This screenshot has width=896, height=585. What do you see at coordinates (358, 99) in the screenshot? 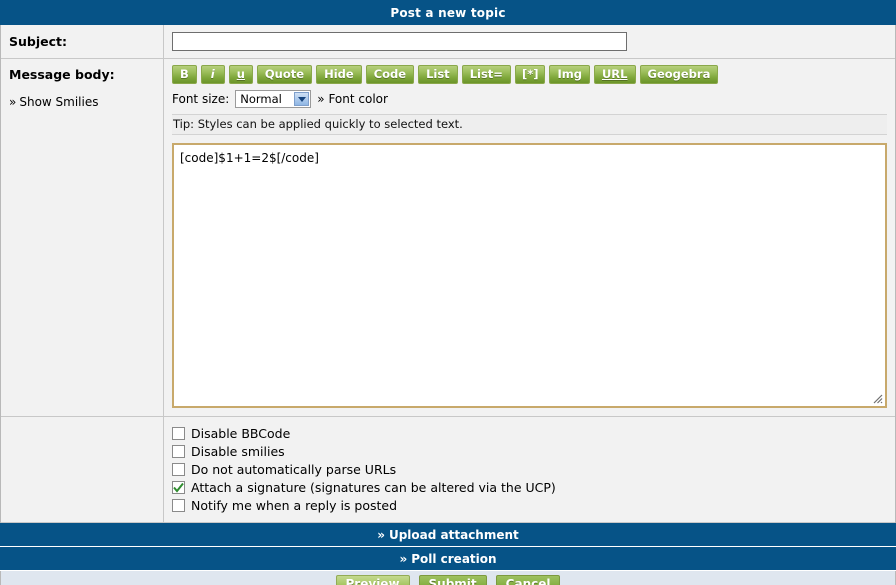
I see `font-color-label: Font color` at bounding box center [358, 99].